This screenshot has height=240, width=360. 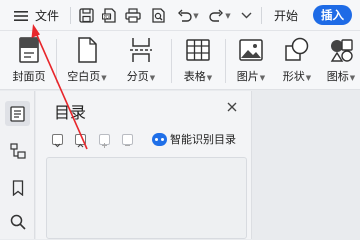 What do you see at coordinates (127, 140) in the screenshot?
I see `remove-heading-icon` at bounding box center [127, 140].